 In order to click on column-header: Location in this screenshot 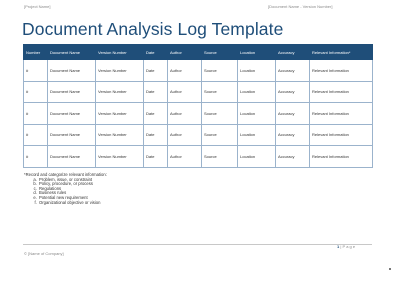, I will do `click(256, 52)`.